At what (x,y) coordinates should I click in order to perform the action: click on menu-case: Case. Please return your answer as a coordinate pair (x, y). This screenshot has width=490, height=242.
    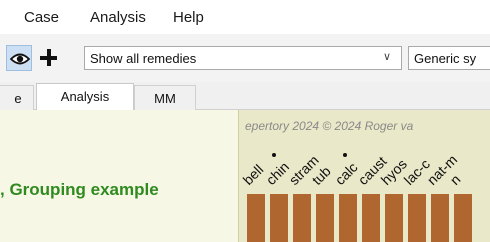
    Looking at the image, I should click on (41, 17).